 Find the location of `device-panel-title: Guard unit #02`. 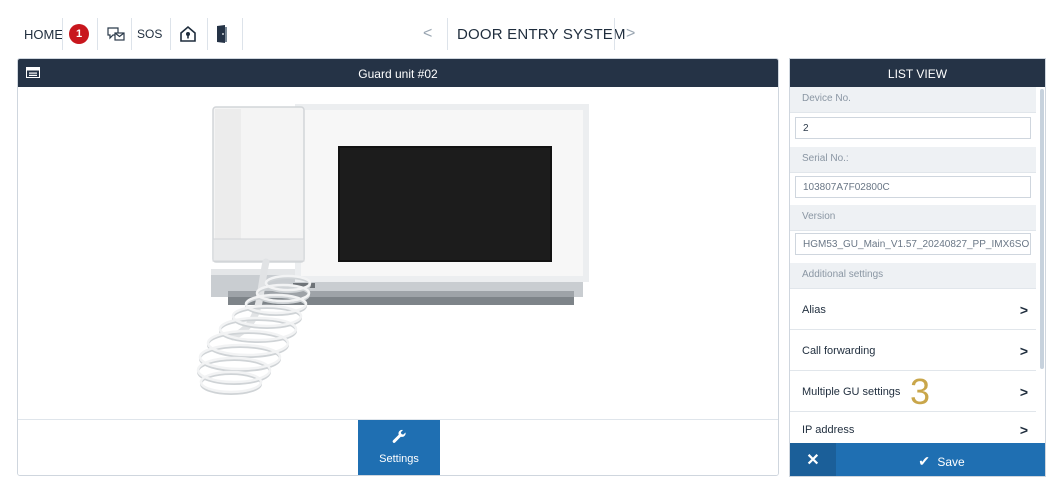

device-panel-title: Guard unit #02 is located at coordinates (398, 74).